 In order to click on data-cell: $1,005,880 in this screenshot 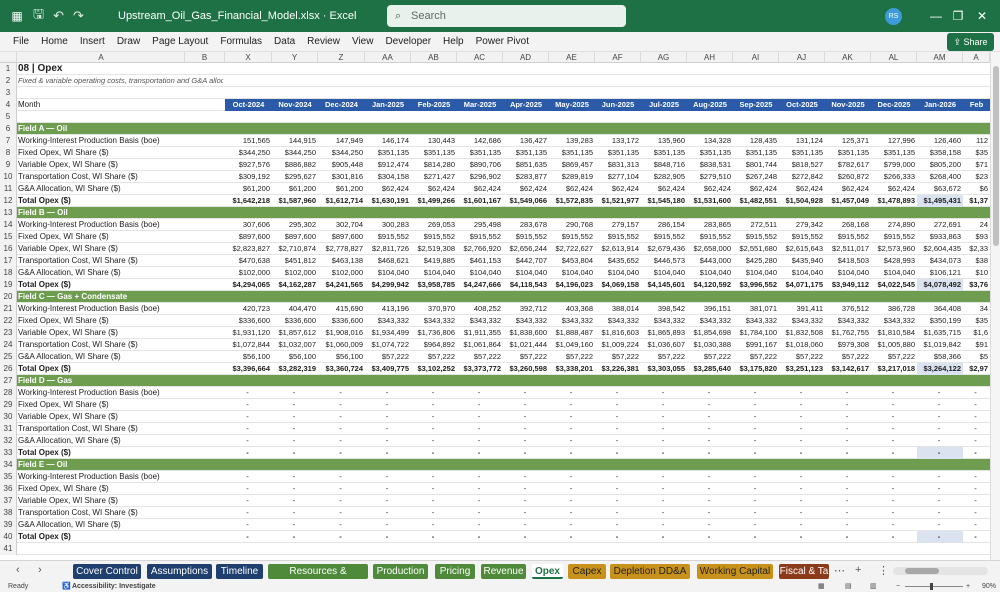, I will do `click(894, 345)`.